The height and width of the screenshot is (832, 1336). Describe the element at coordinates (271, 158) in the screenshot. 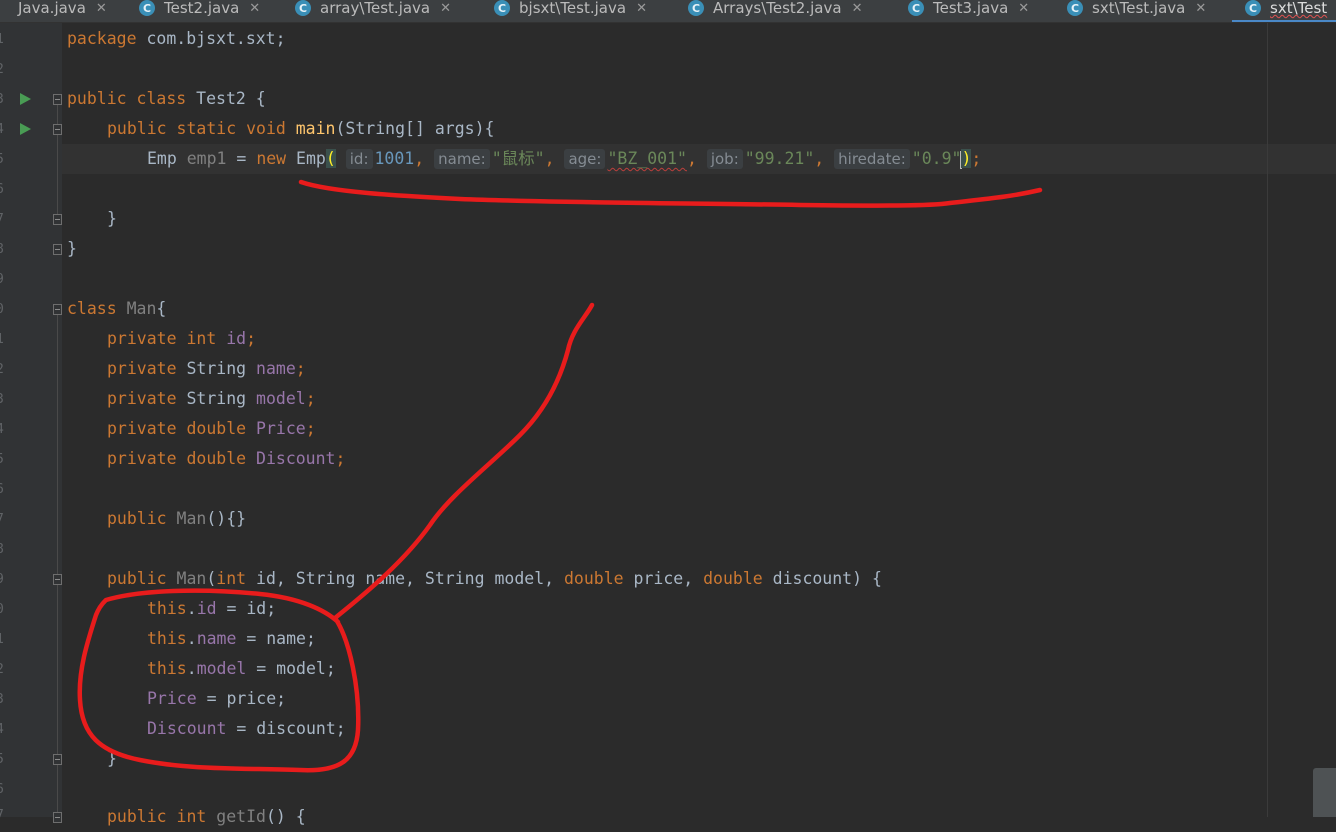

I see `keyword: new` at that location.